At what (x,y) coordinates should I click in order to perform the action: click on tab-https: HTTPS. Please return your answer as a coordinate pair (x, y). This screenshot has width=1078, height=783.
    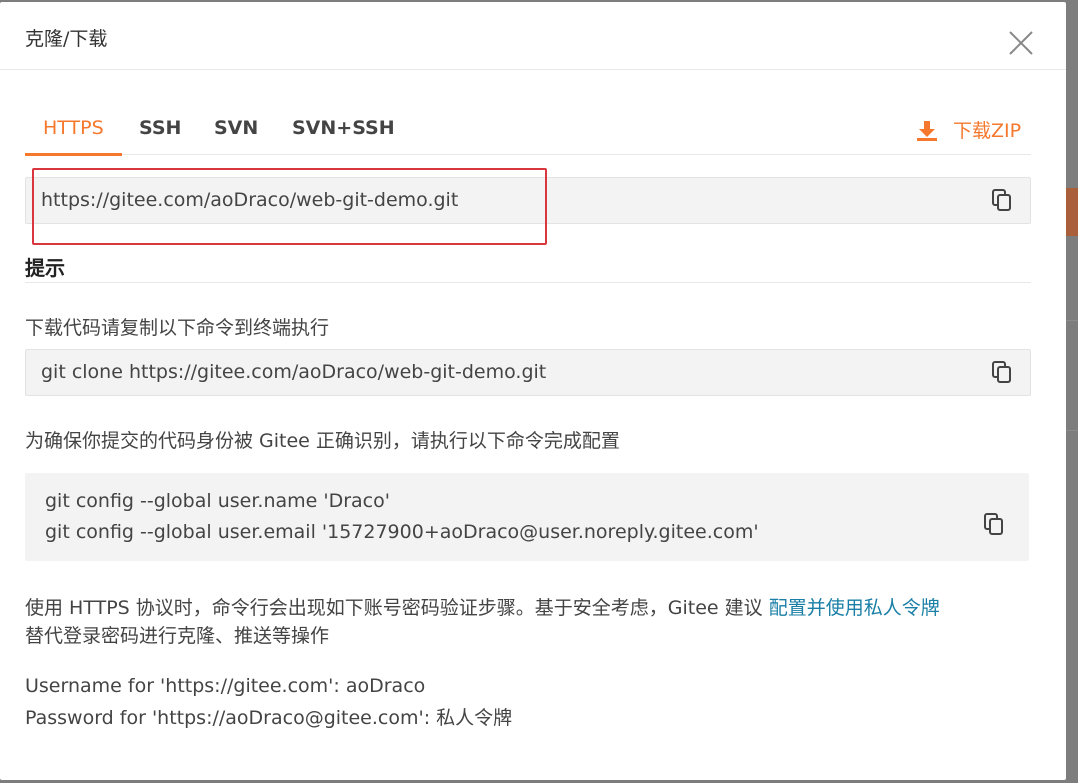
    Looking at the image, I should click on (73, 136).